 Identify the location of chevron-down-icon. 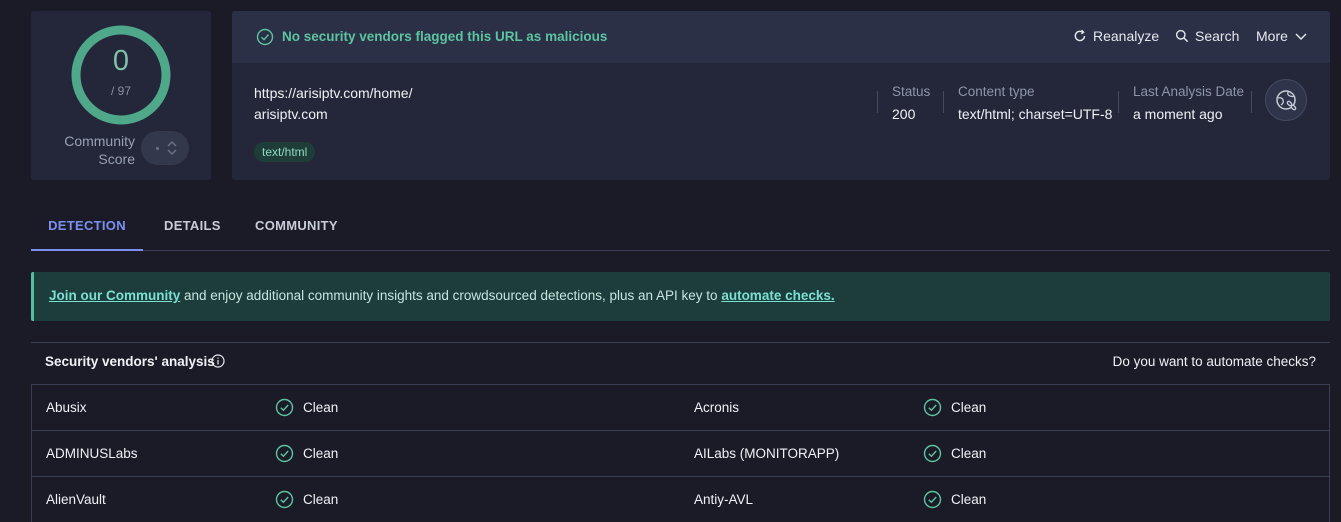
(1301, 36).